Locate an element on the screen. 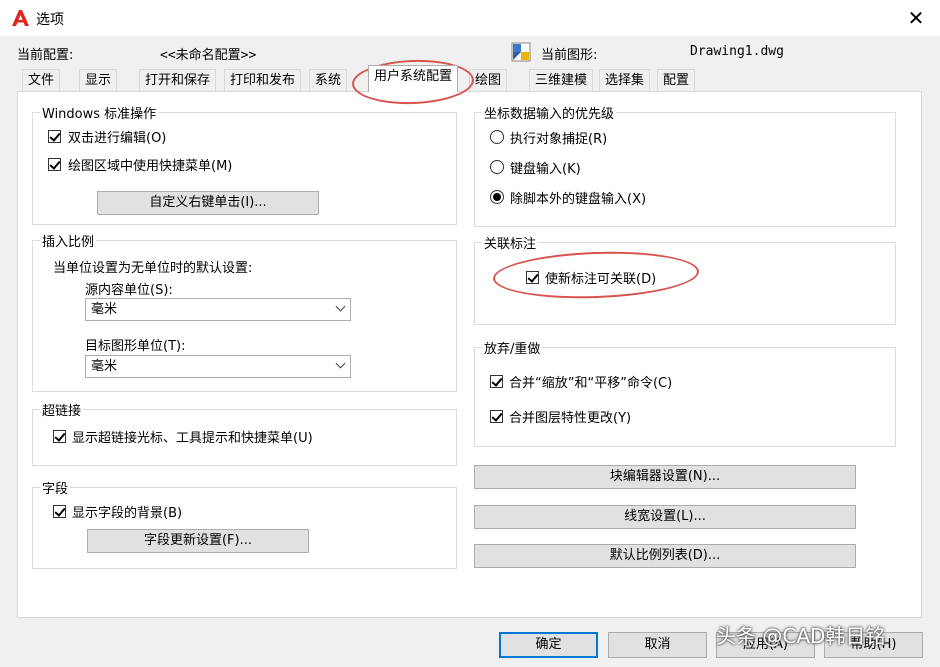  radio-keyboard-entry-label: 键盘输入(K) is located at coordinates (545, 169).